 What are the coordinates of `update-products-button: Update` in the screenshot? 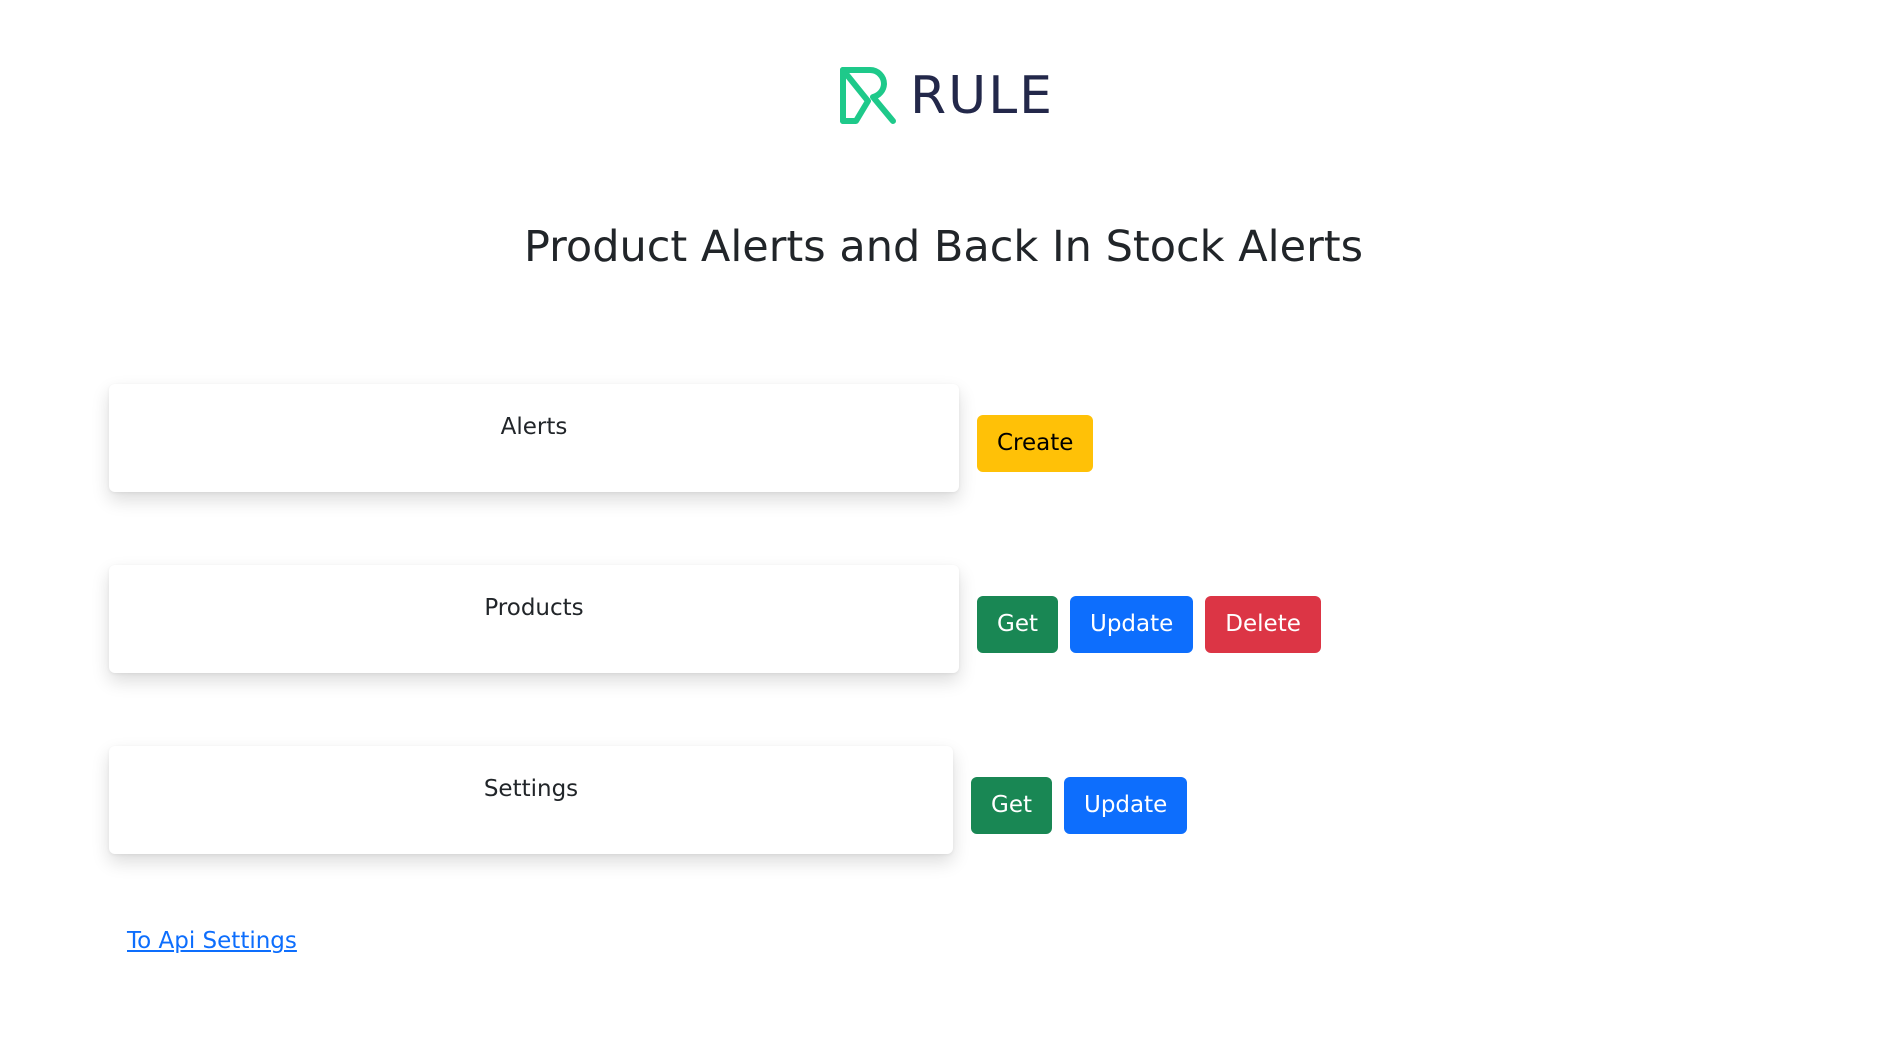 It's located at (1132, 624).